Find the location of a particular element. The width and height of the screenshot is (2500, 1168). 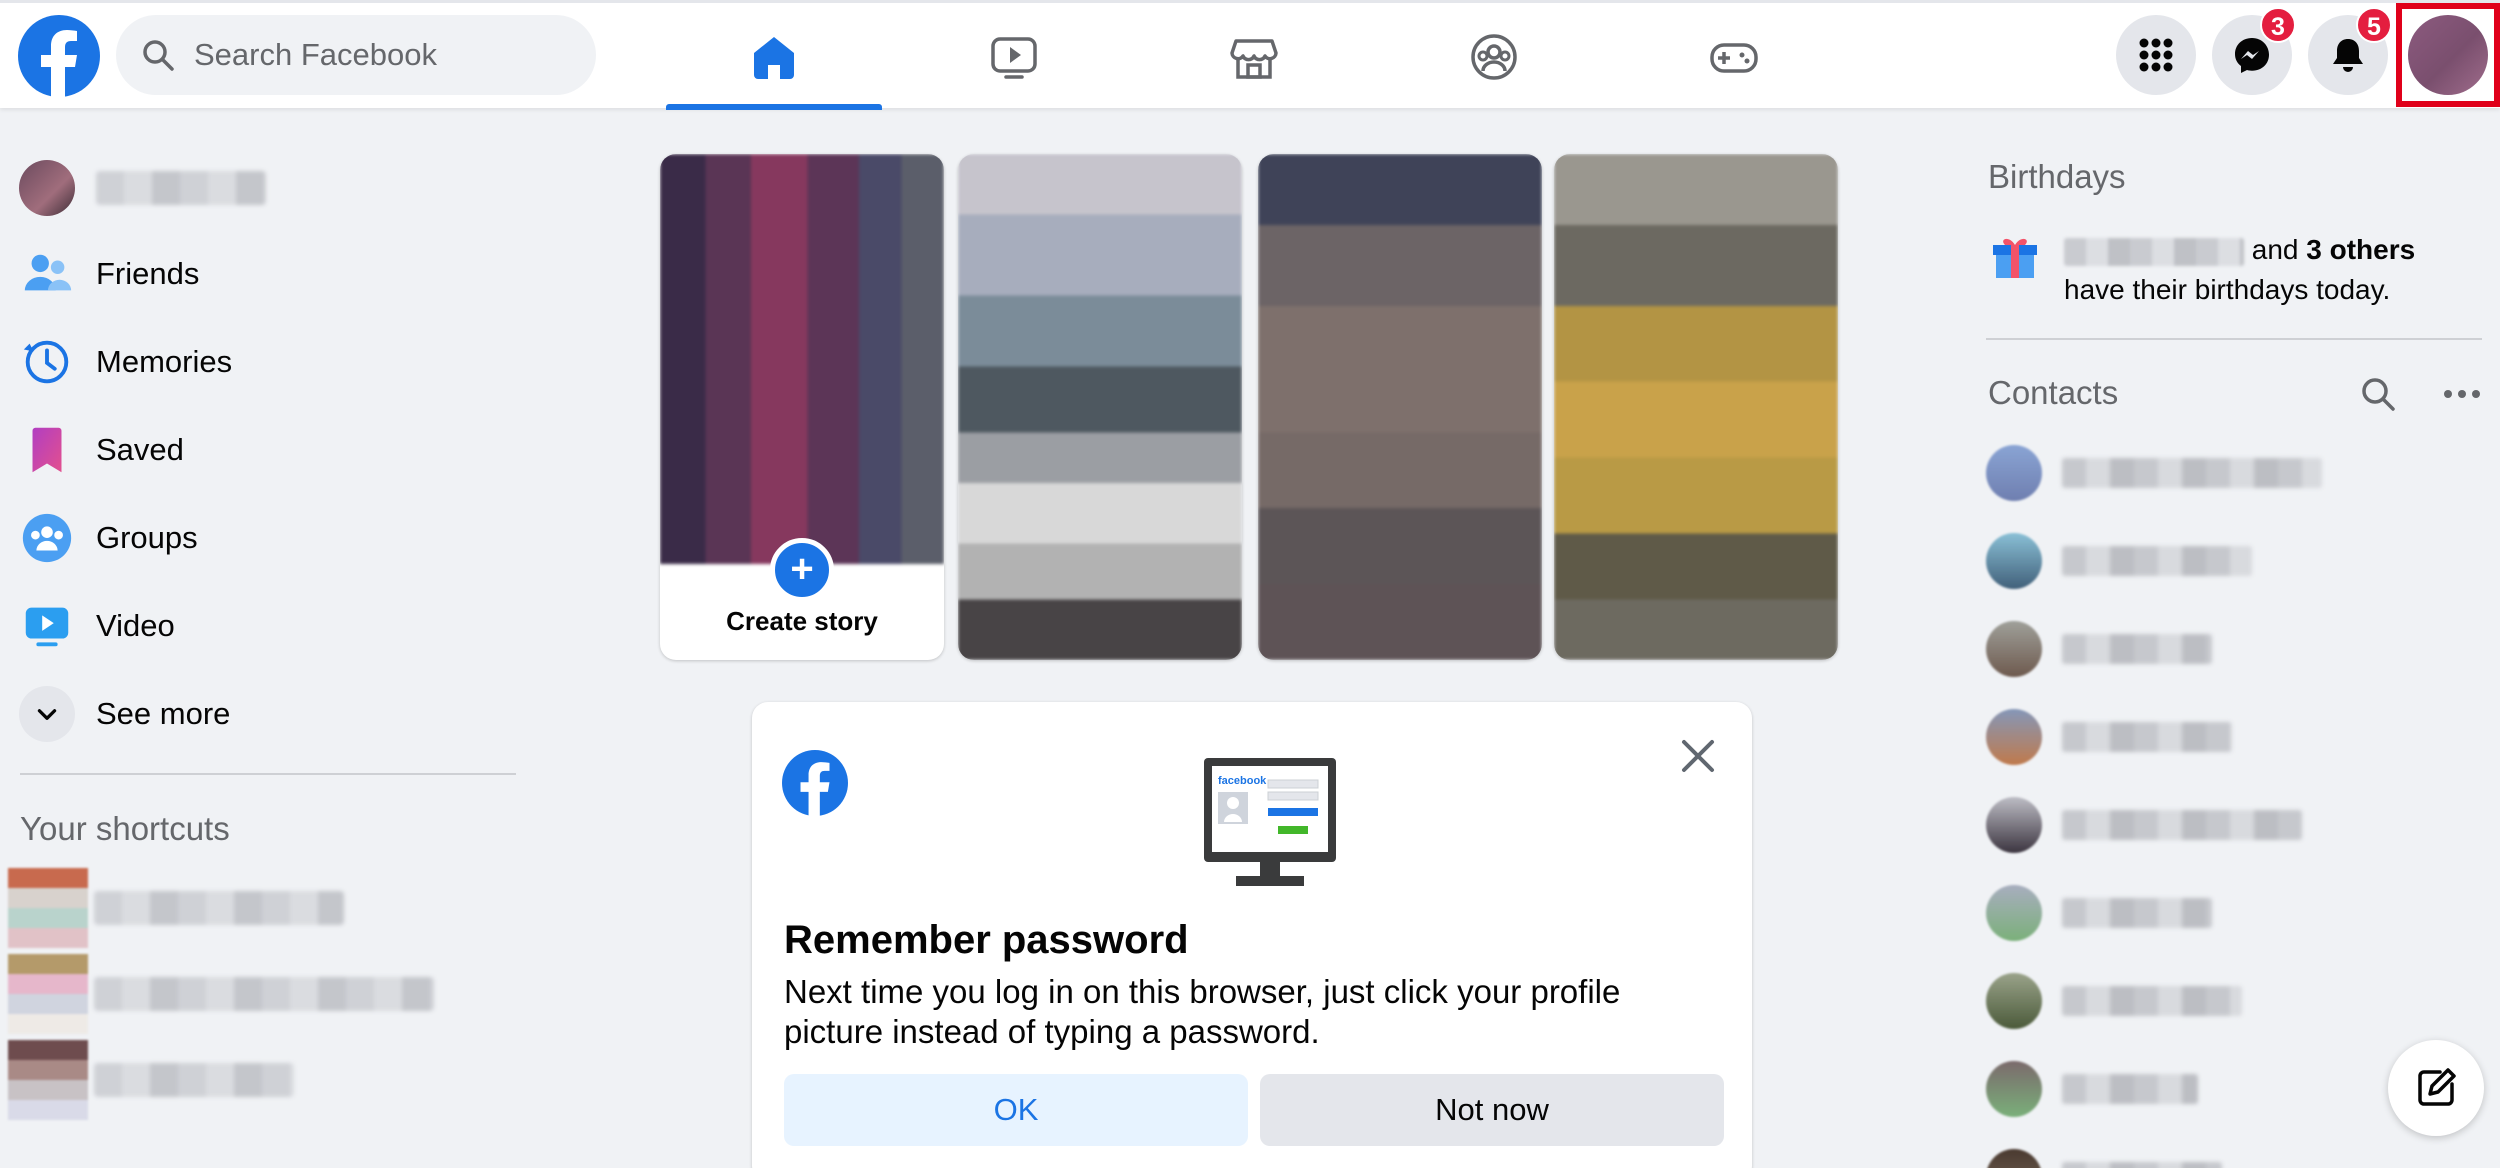

sidebar-item-saved: Saved is located at coordinates (268, 450).